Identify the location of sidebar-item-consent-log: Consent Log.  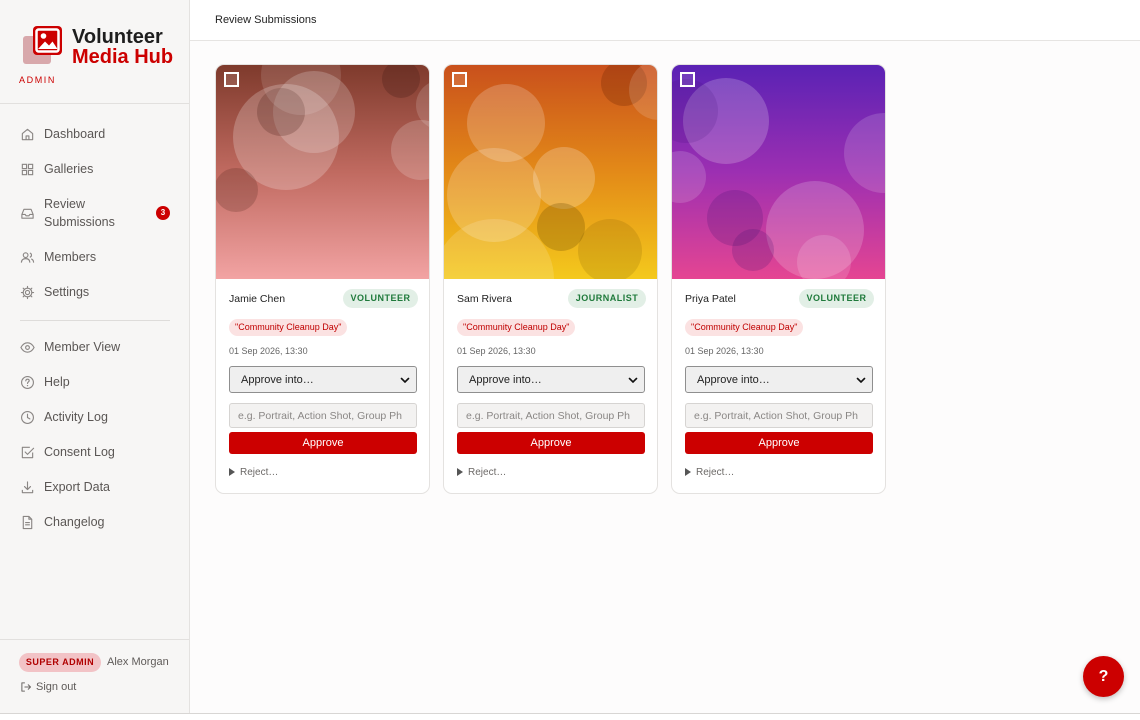
(94, 453).